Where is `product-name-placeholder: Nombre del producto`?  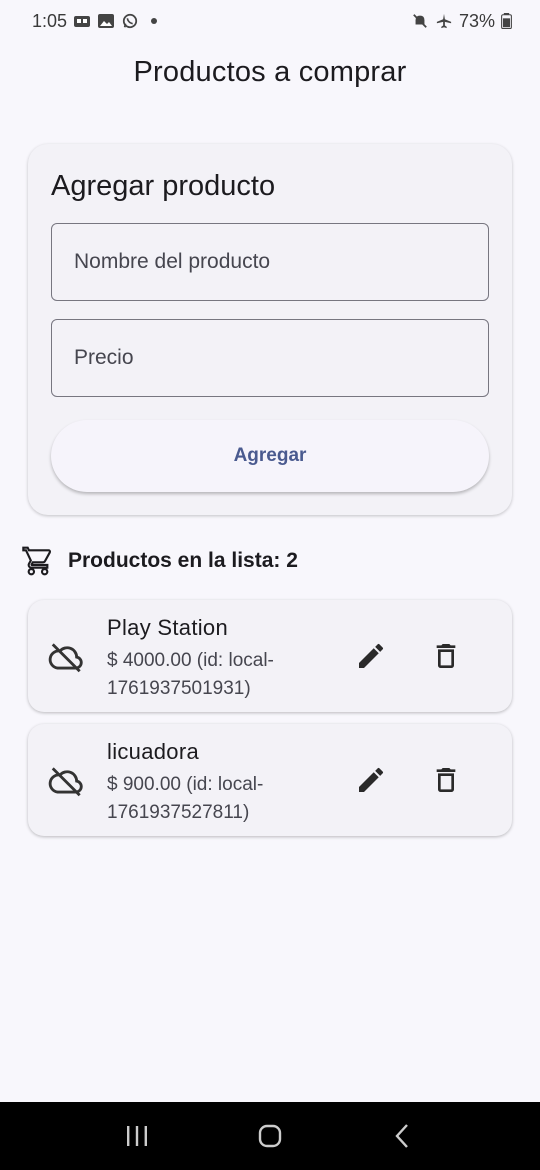
product-name-placeholder: Nombre del producto is located at coordinates (172, 261).